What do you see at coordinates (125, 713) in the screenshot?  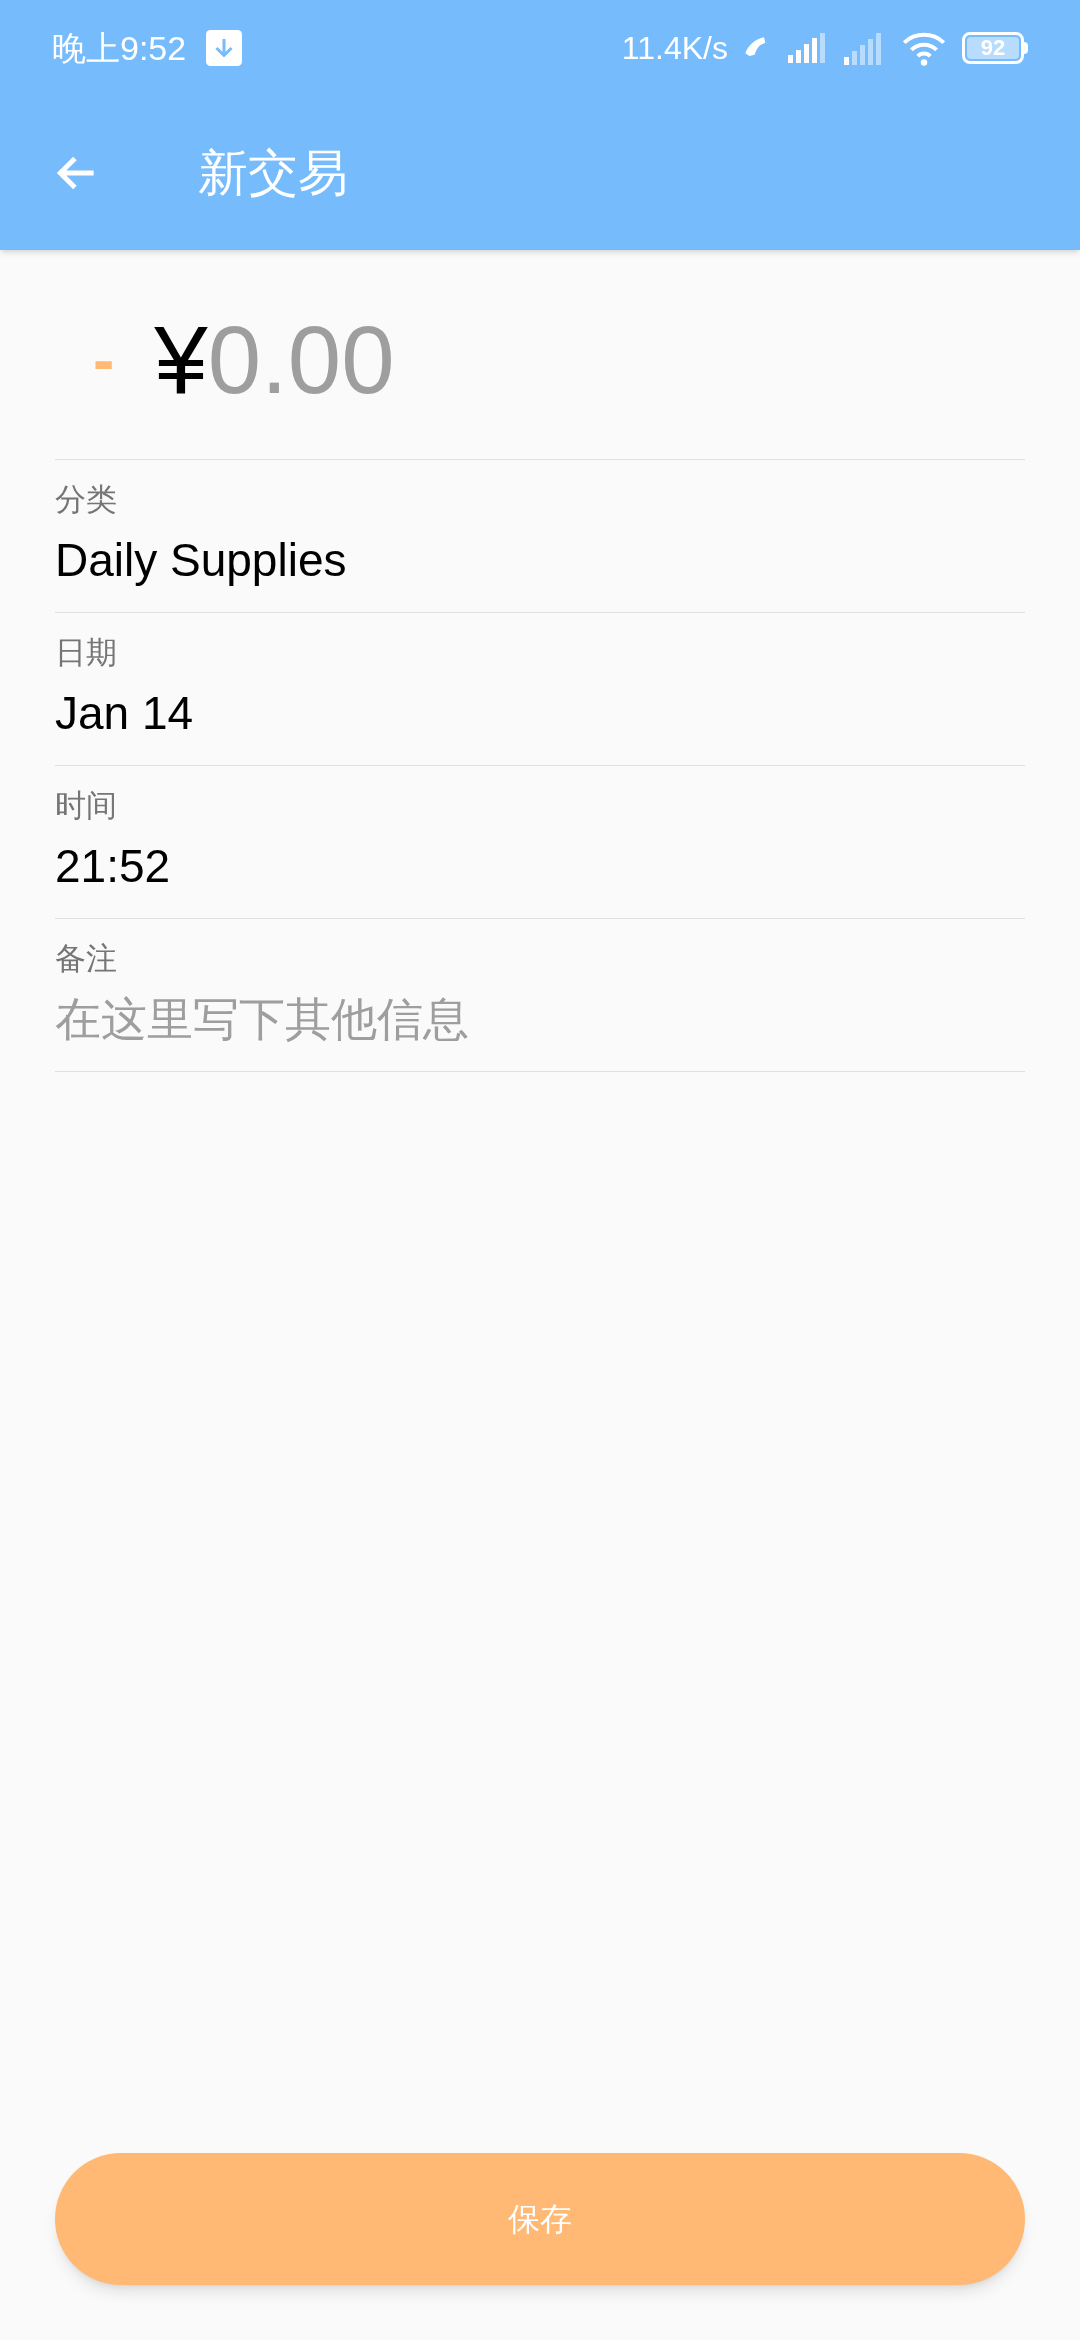 I see `field-value: Jan 14` at bounding box center [125, 713].